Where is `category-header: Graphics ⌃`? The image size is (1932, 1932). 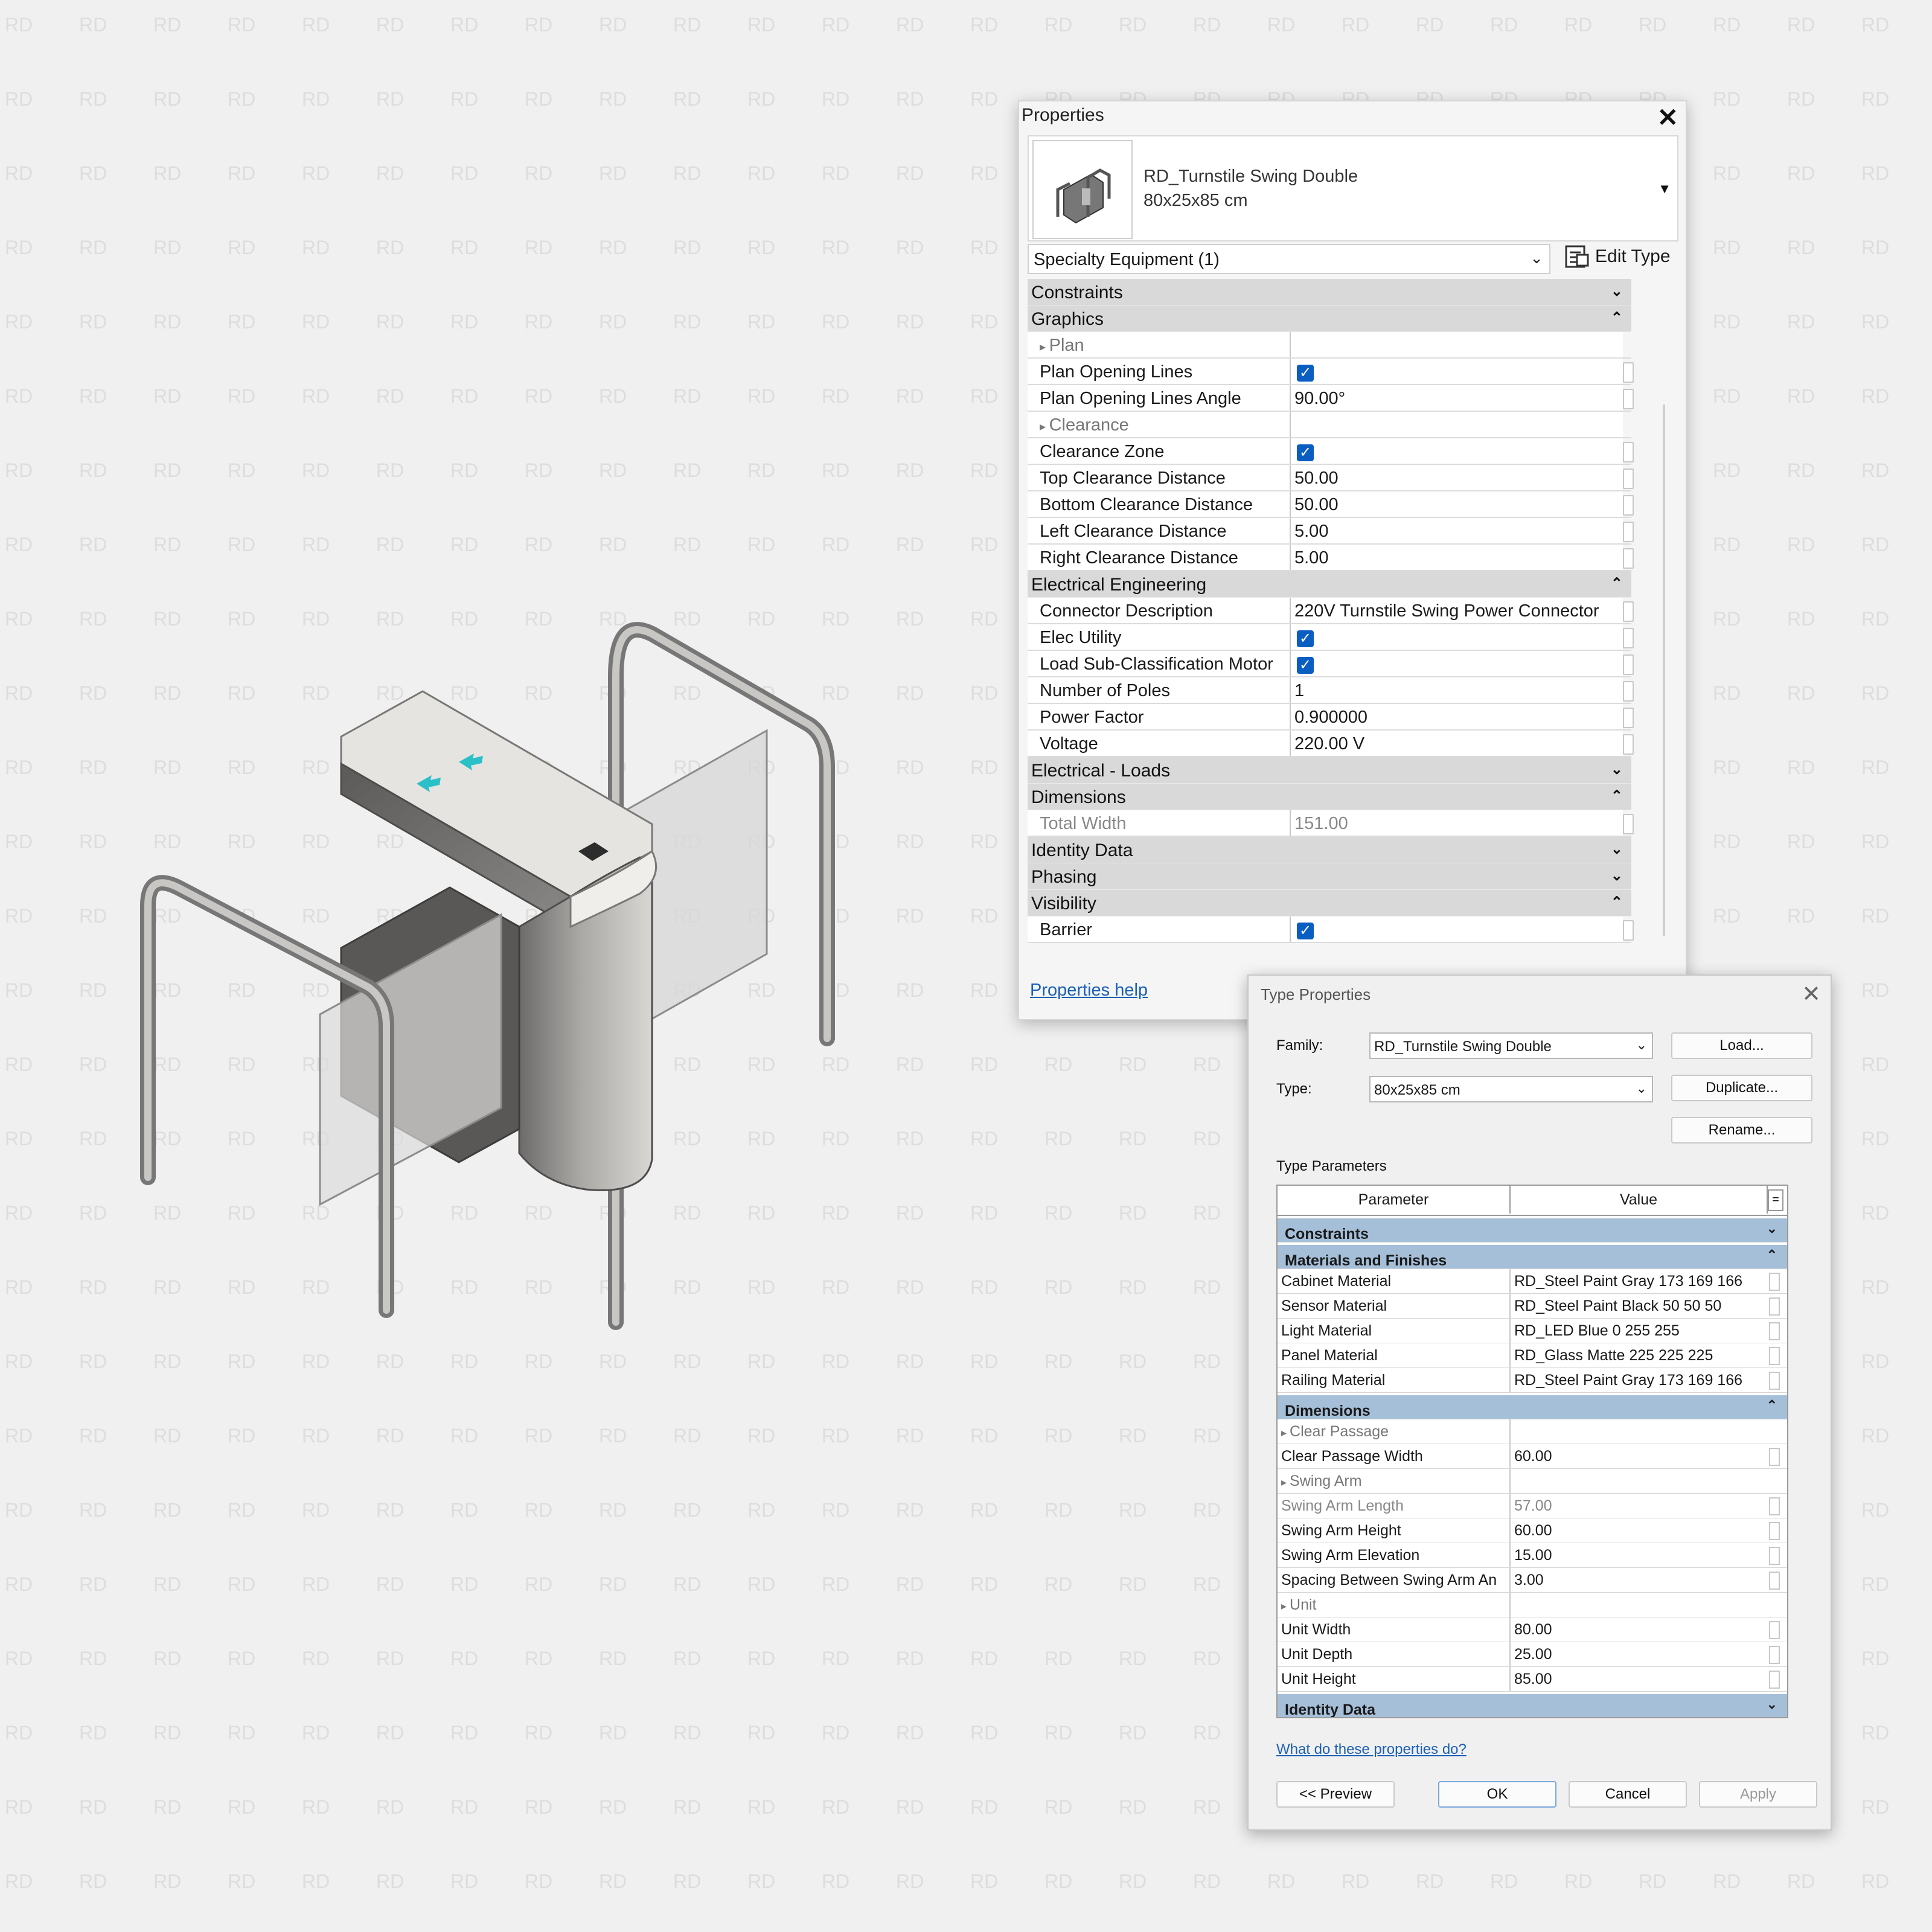
category-header: Graphics ⌃ is located at coordinates (1329, 318).